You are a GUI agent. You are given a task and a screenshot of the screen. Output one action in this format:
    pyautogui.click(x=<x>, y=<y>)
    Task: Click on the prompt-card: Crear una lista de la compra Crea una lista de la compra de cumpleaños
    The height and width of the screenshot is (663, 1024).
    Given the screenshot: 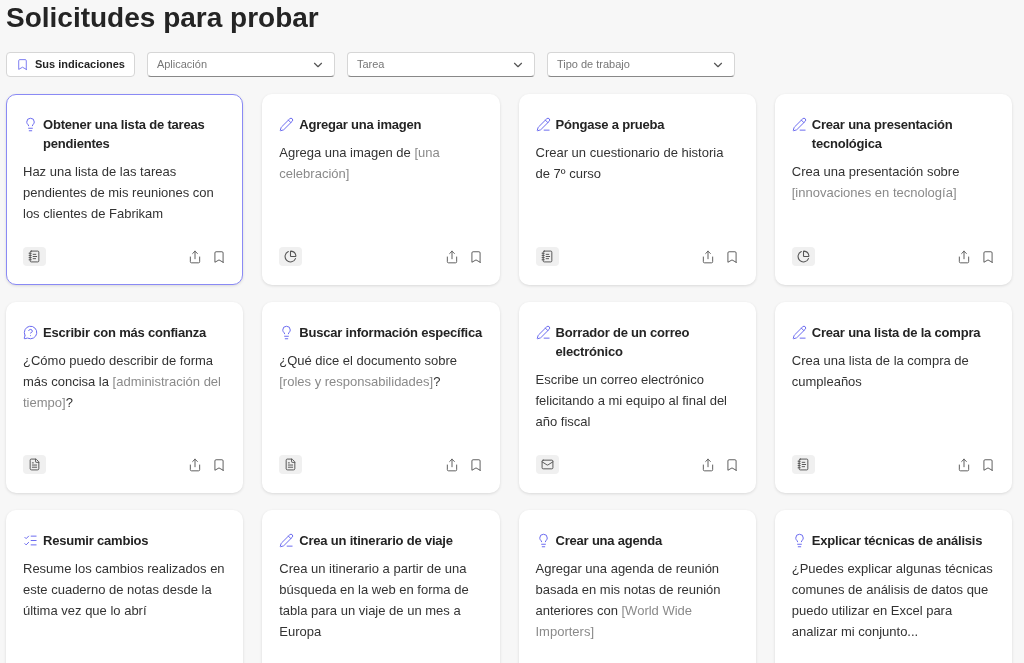 What is the action you would take?
    pyautogui.click(x=893, y=397)
    